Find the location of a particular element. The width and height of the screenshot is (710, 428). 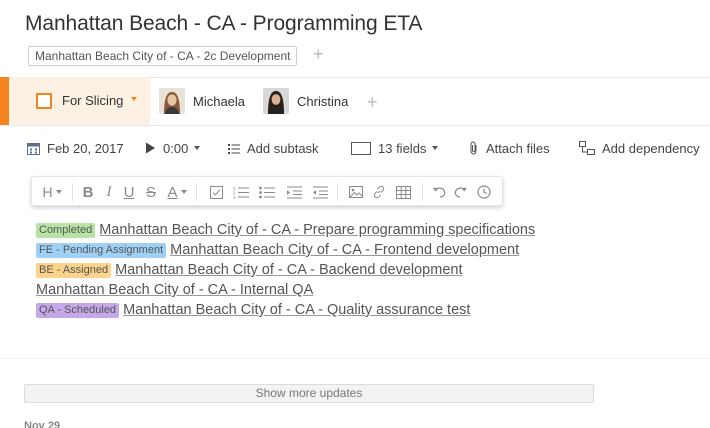

strikethrough-button: S is located at coordinates (151, 192).